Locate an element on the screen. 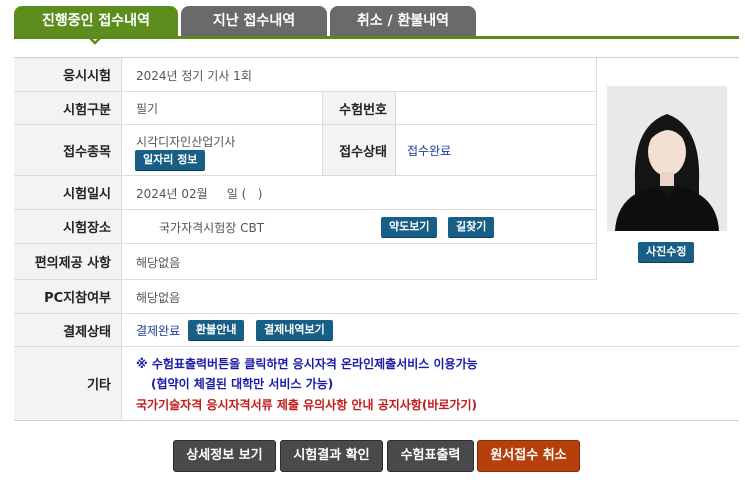 The height and width of the screenshot is (488, 745). etc-notice-line2: (협약이 체결된 대학만 서비스 가능) is located at coordinates (242, 384).